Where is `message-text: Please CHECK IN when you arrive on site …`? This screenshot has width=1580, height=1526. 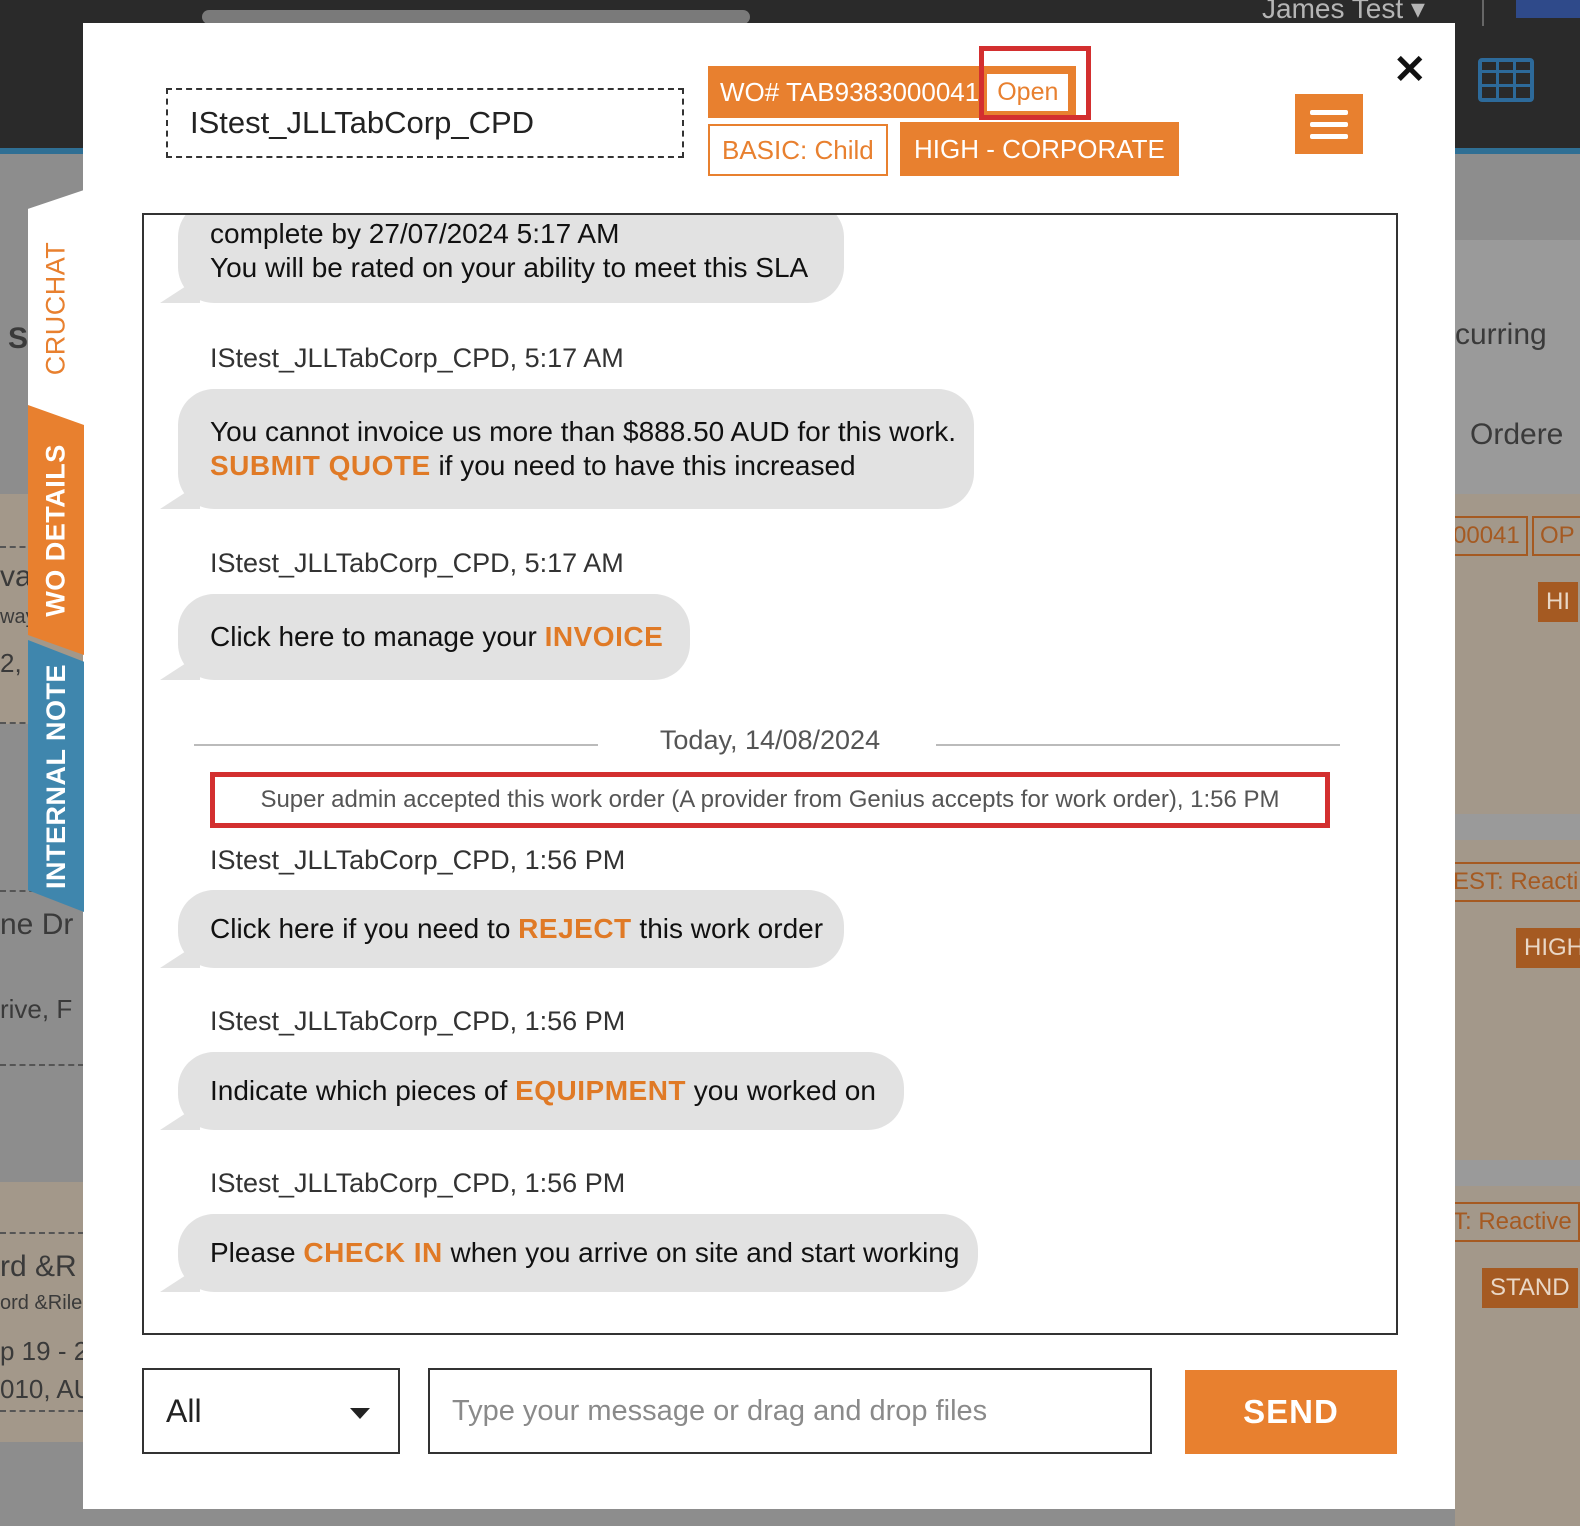
message-text: Please CHECK IN when you arrive on site … is located at coordinates (585, 1252).